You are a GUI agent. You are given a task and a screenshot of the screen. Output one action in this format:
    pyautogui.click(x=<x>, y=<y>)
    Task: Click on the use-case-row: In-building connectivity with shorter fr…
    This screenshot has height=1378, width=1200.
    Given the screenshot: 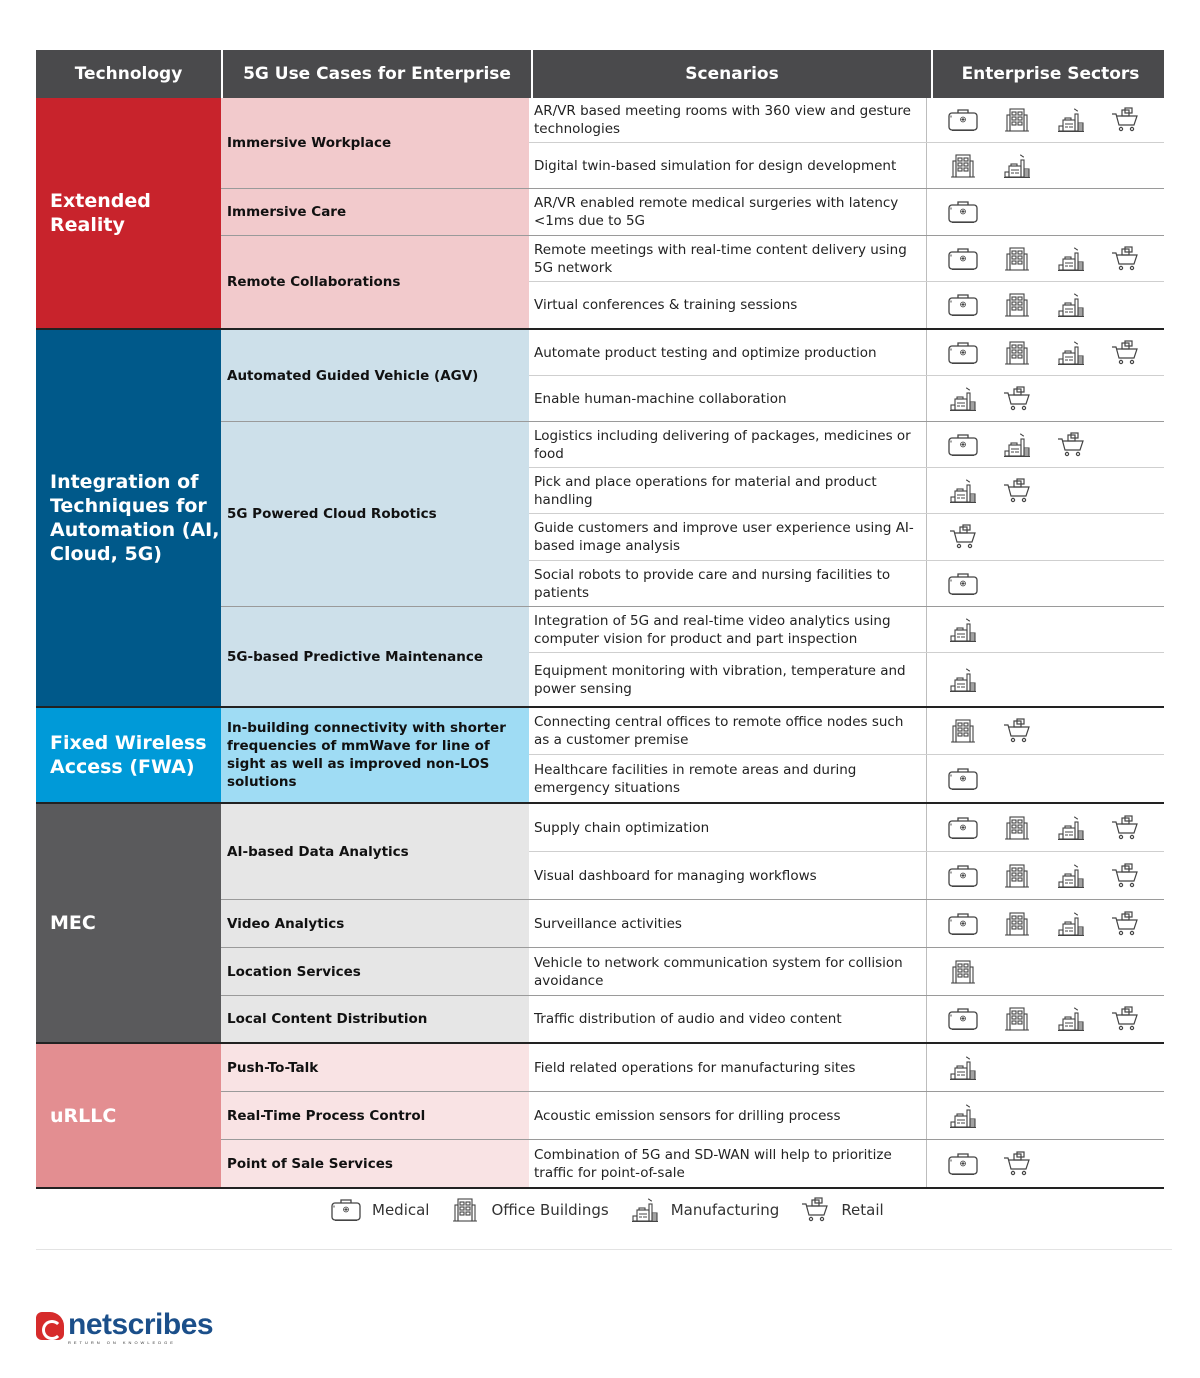 What is the action you would take?
    pyautogui.click(x=692, y=755)
    